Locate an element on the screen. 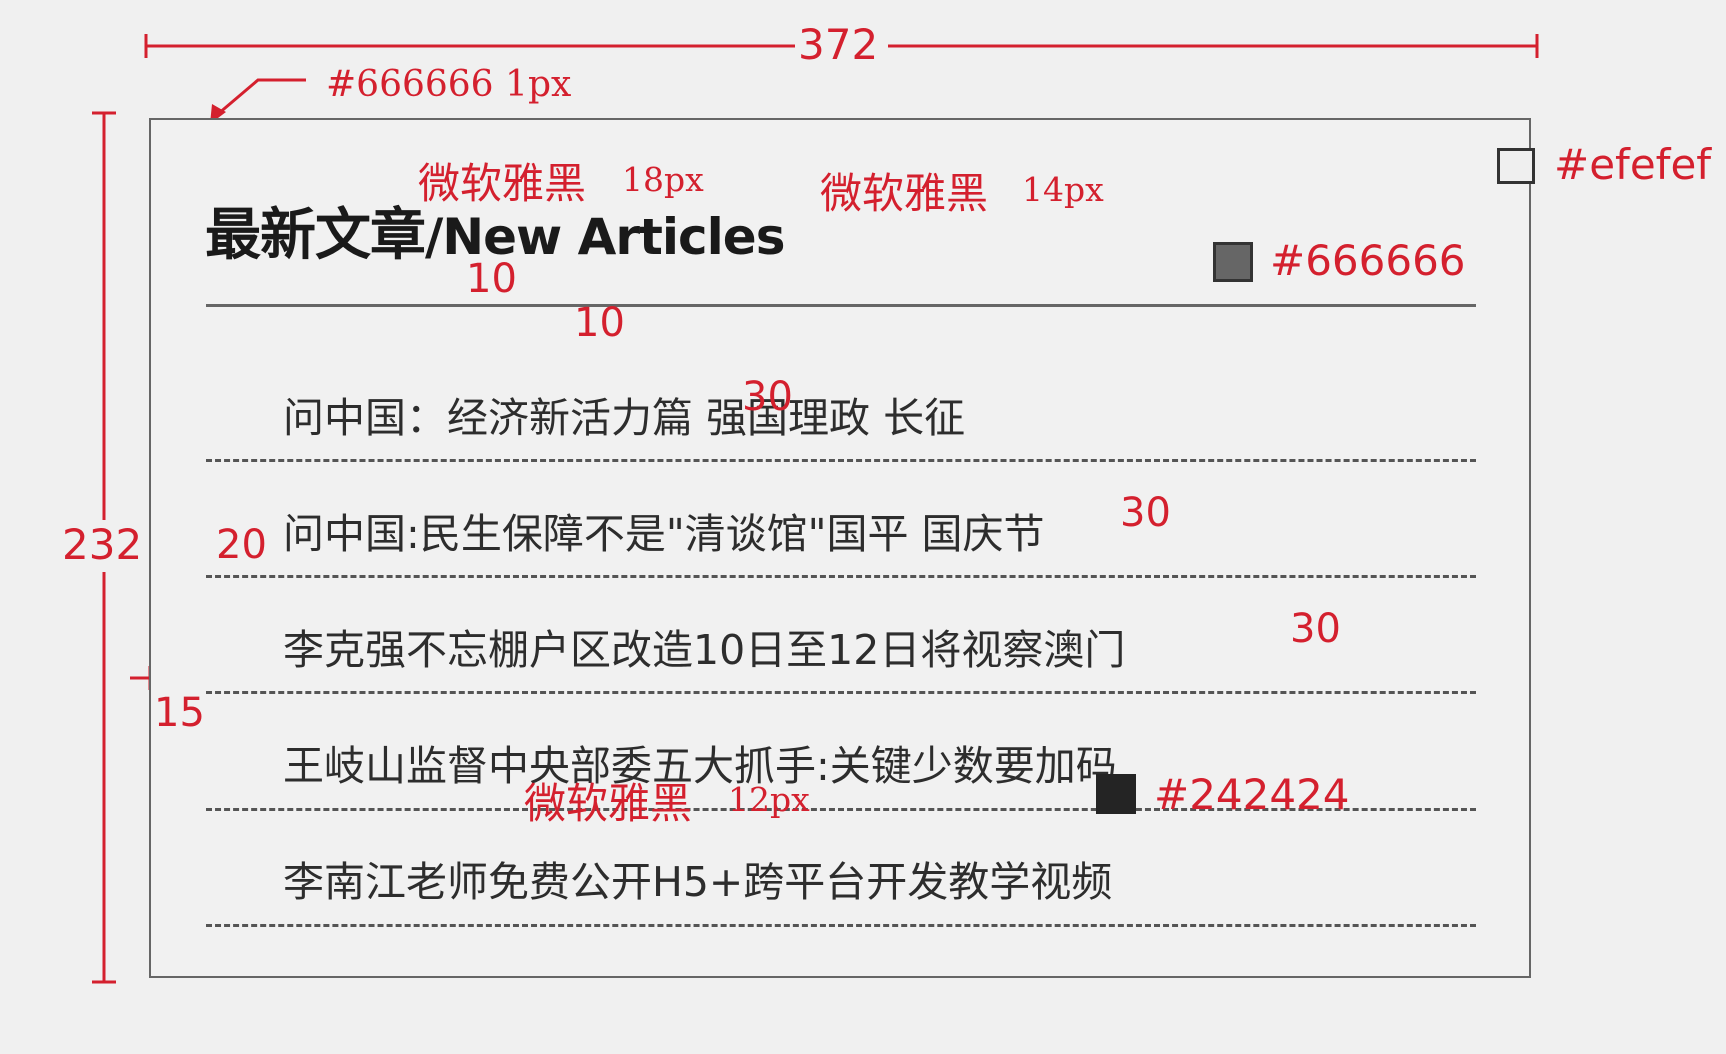 Image resolution: width=1726 pixels, height=1054 pixels. article-link: 李南江老师免费公开H5+跨平台开发教学视频 is located at coordinates (697, 878).